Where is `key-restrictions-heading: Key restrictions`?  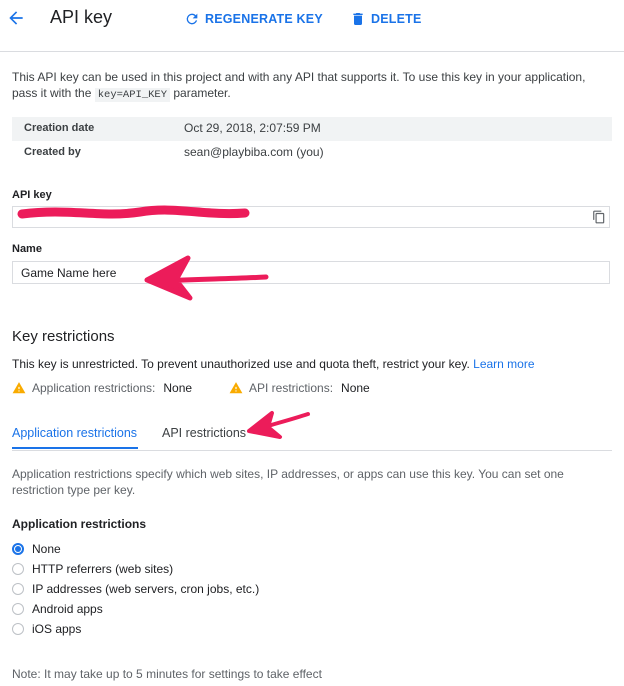 key-restrictions-heading: Key restrictions is located at coordinates (63, 336).